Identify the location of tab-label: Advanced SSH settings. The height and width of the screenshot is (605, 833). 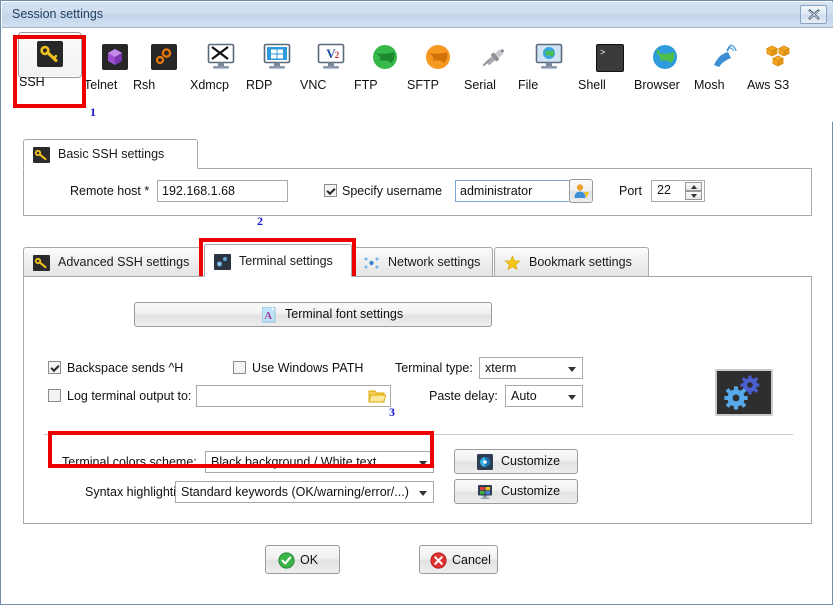
(124, 262).